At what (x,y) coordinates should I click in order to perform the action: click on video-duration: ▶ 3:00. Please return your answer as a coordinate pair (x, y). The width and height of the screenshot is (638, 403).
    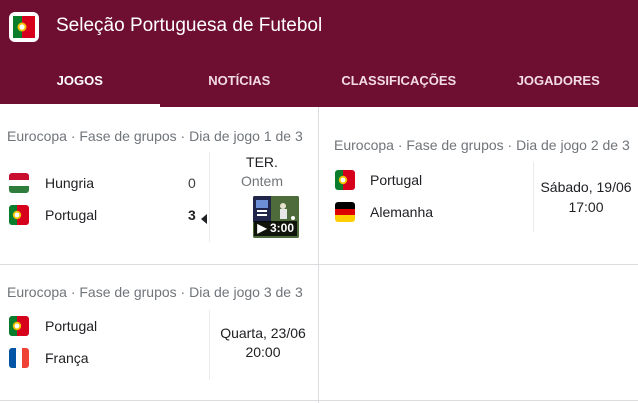
    Looking at the image, I should click on (275, 228).